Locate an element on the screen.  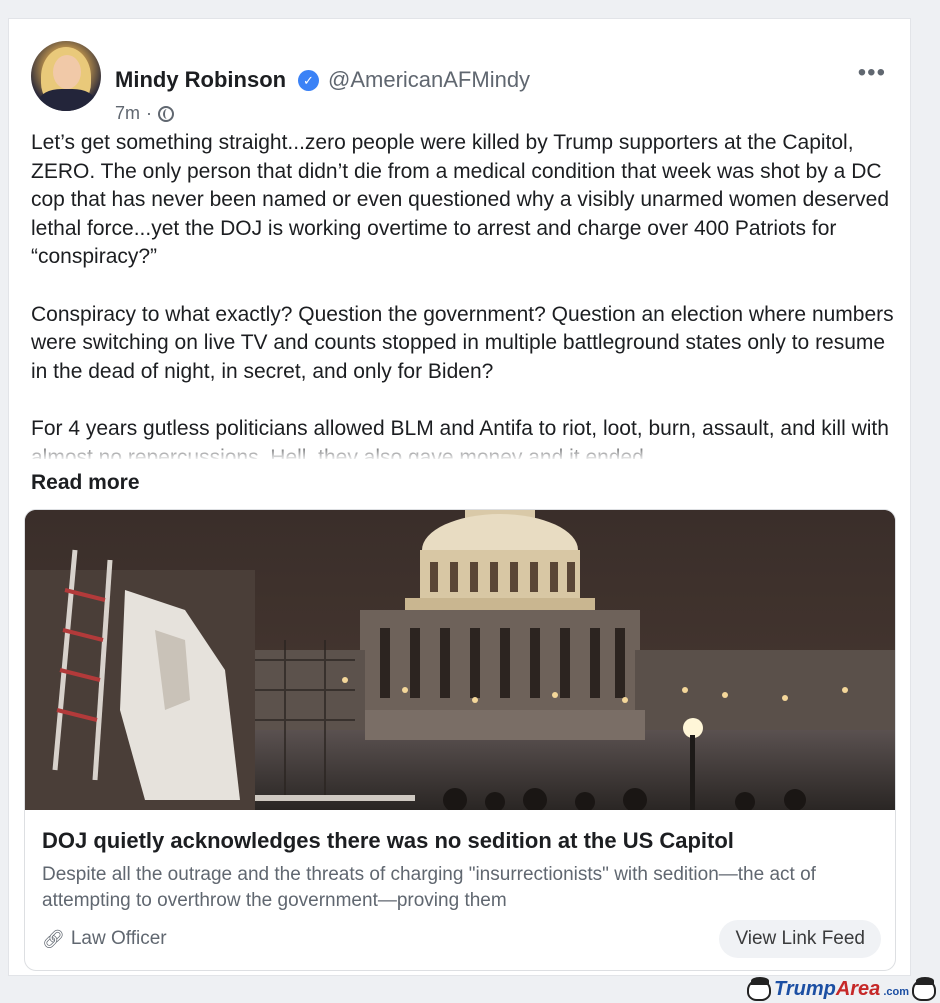
read-more-button: Read more is located at coordinates (85, 483).